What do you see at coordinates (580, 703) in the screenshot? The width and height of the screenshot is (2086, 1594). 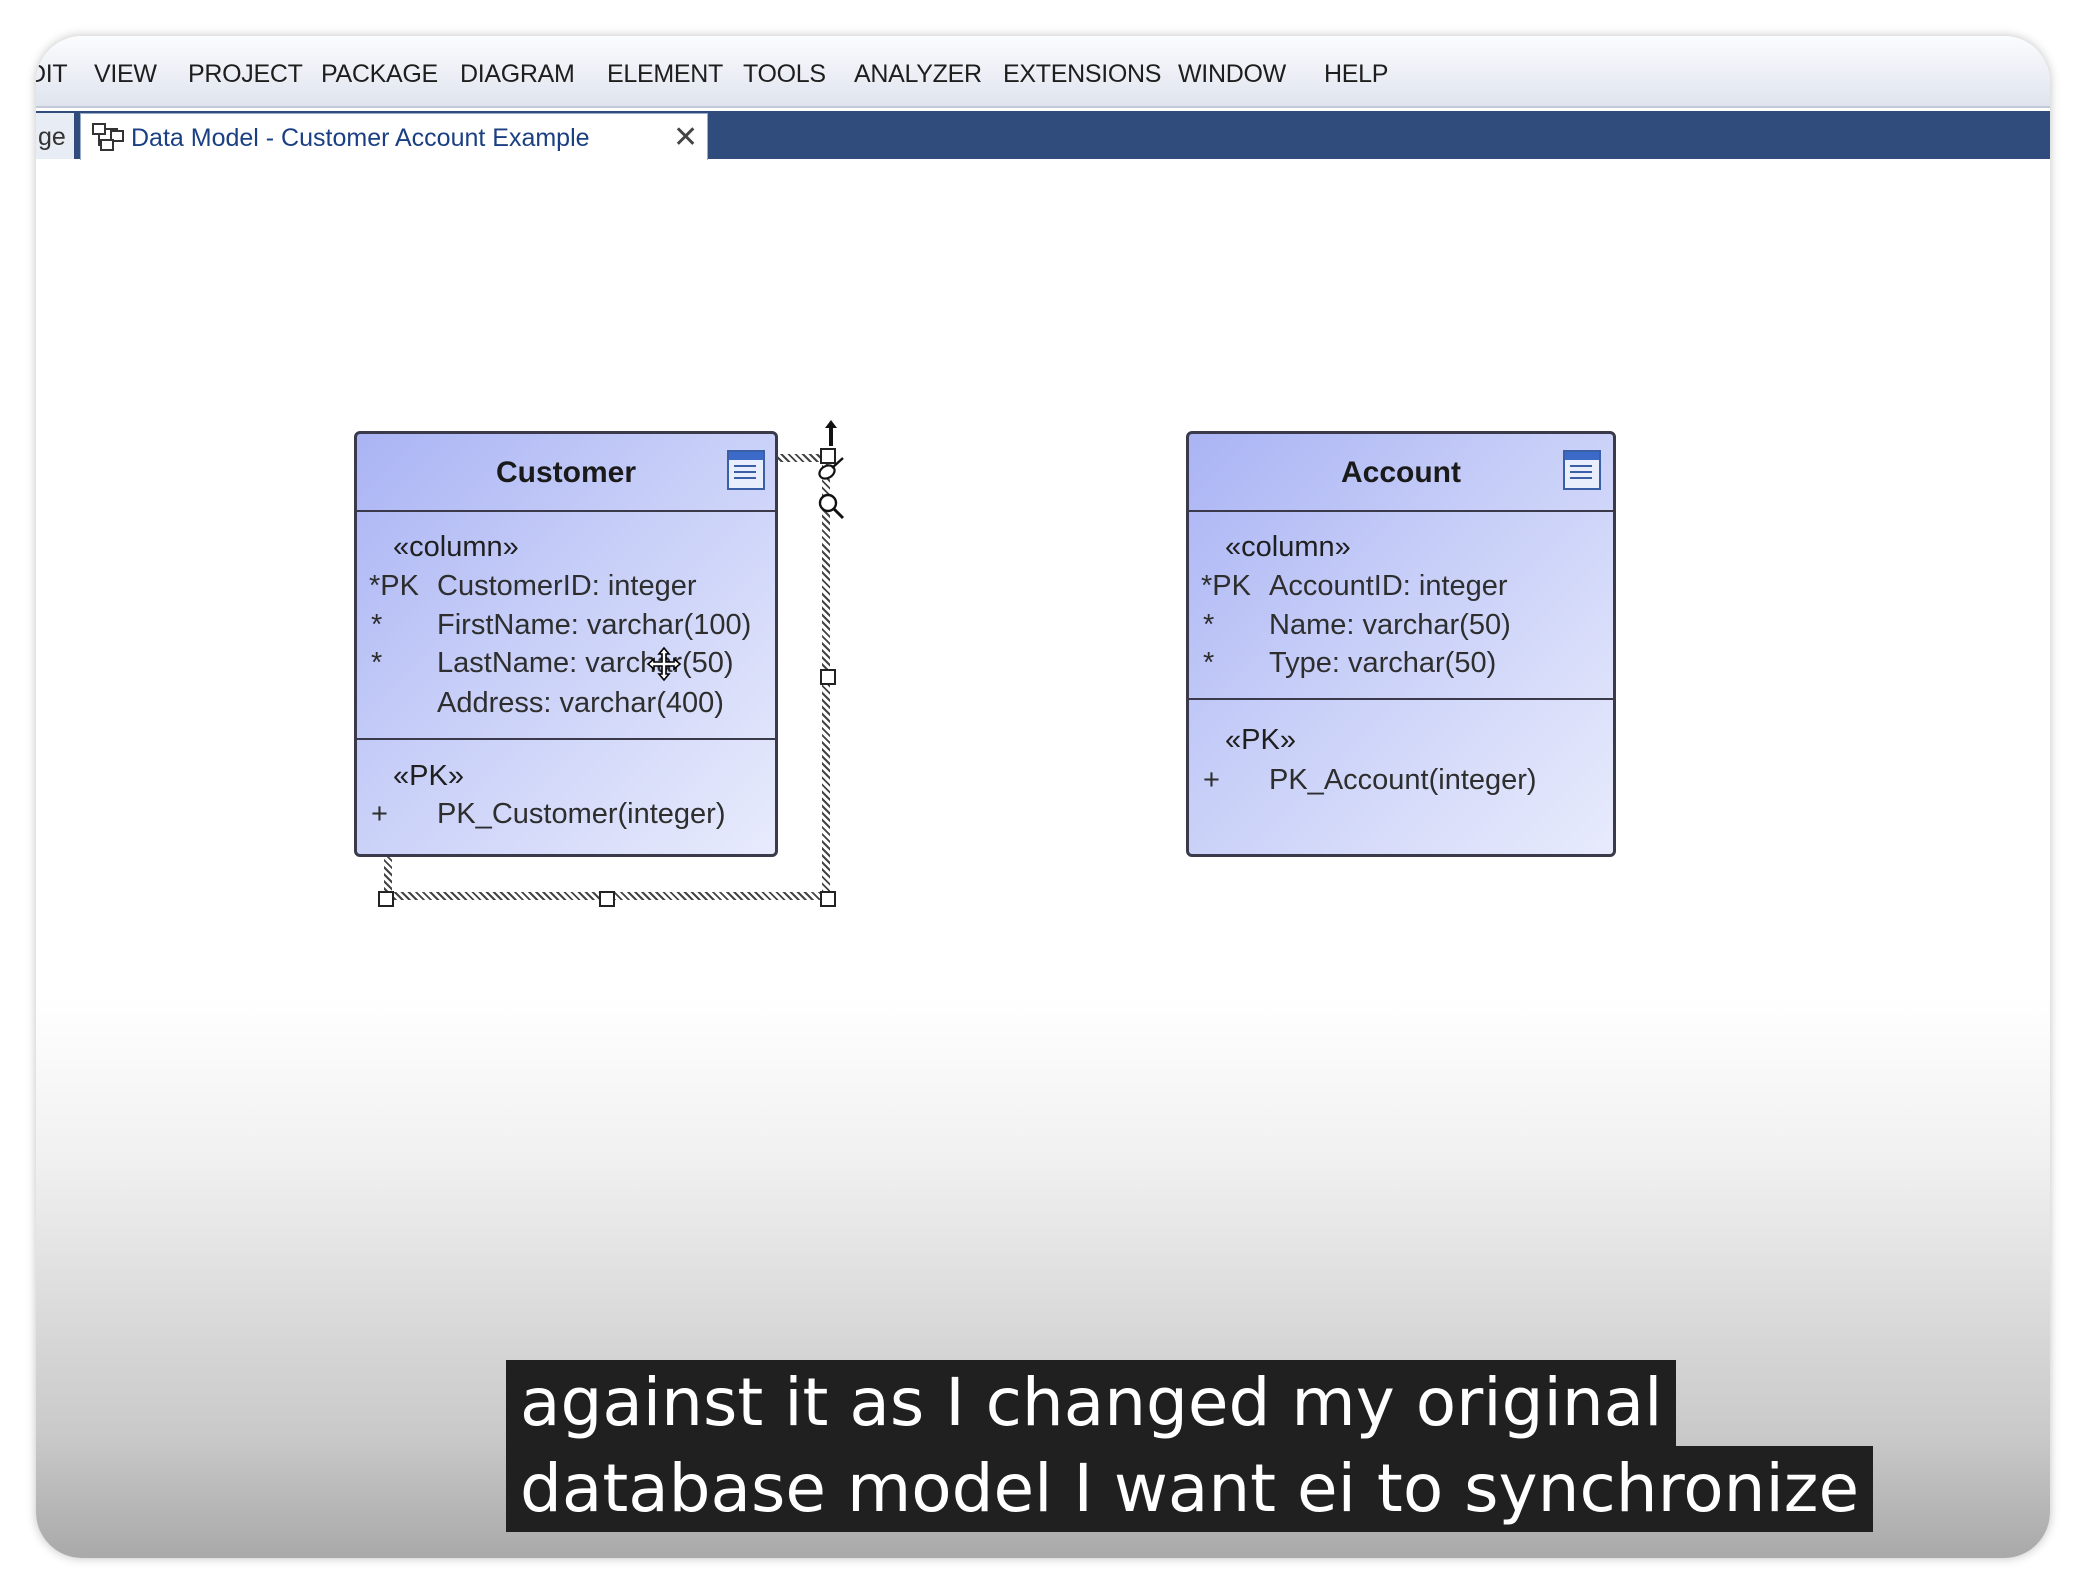 I see `column-row: Address: varchar(400)` at bounding box center [580, 703].